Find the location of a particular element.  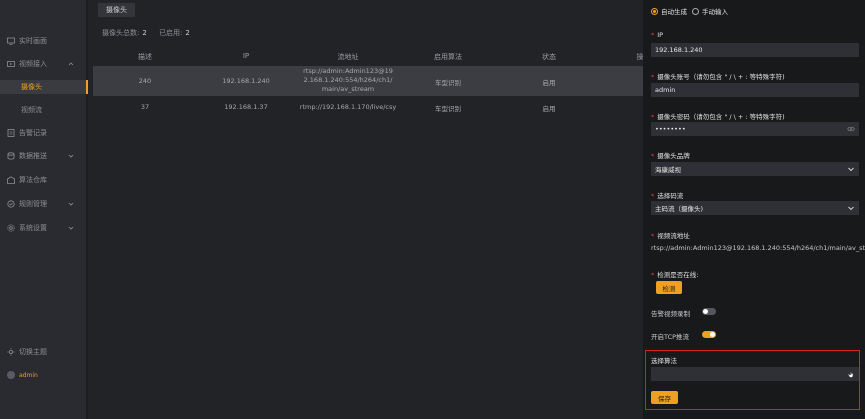

tab-camera: 摄像头 is located at coordinates (116, 10).